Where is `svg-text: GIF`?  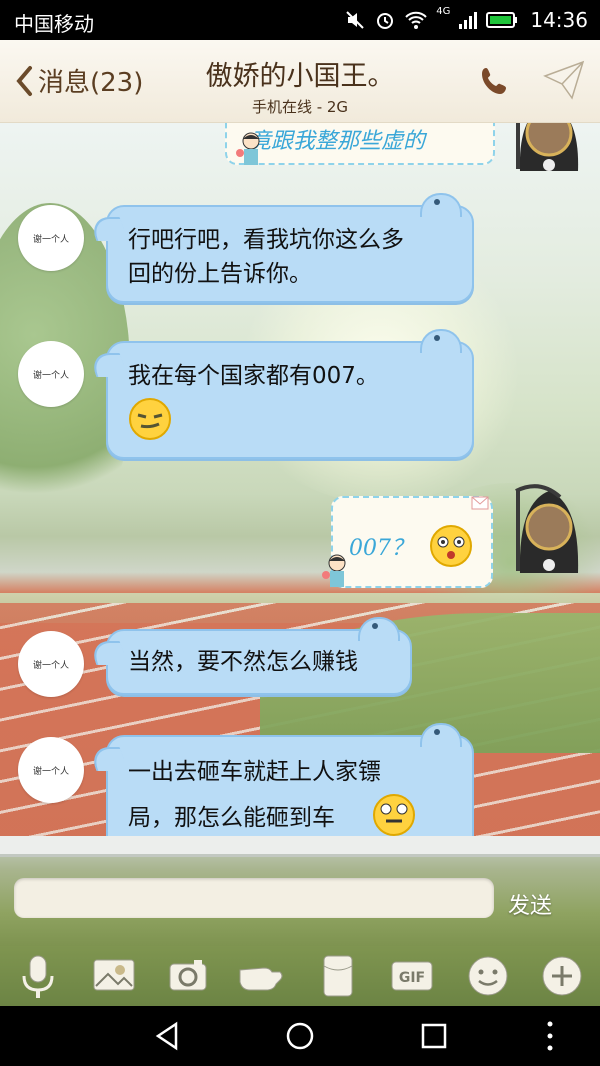
svg-text: GIF is located at coordinates (412, 978).